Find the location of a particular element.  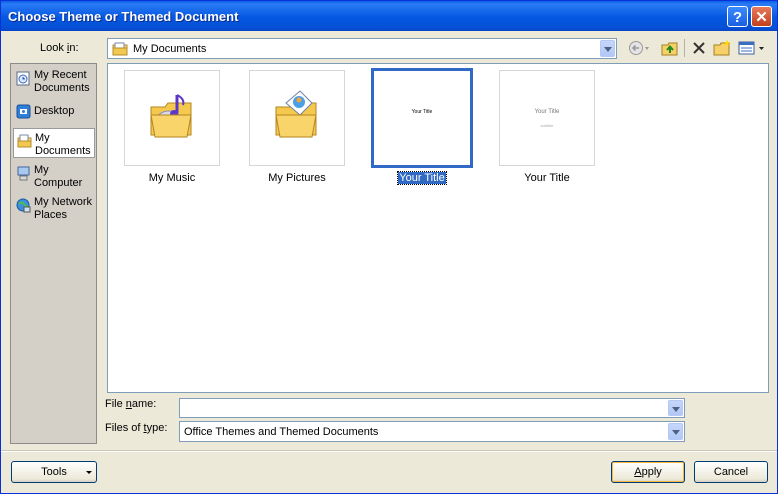

new-folder-icon is located at coordinates (722, 48).